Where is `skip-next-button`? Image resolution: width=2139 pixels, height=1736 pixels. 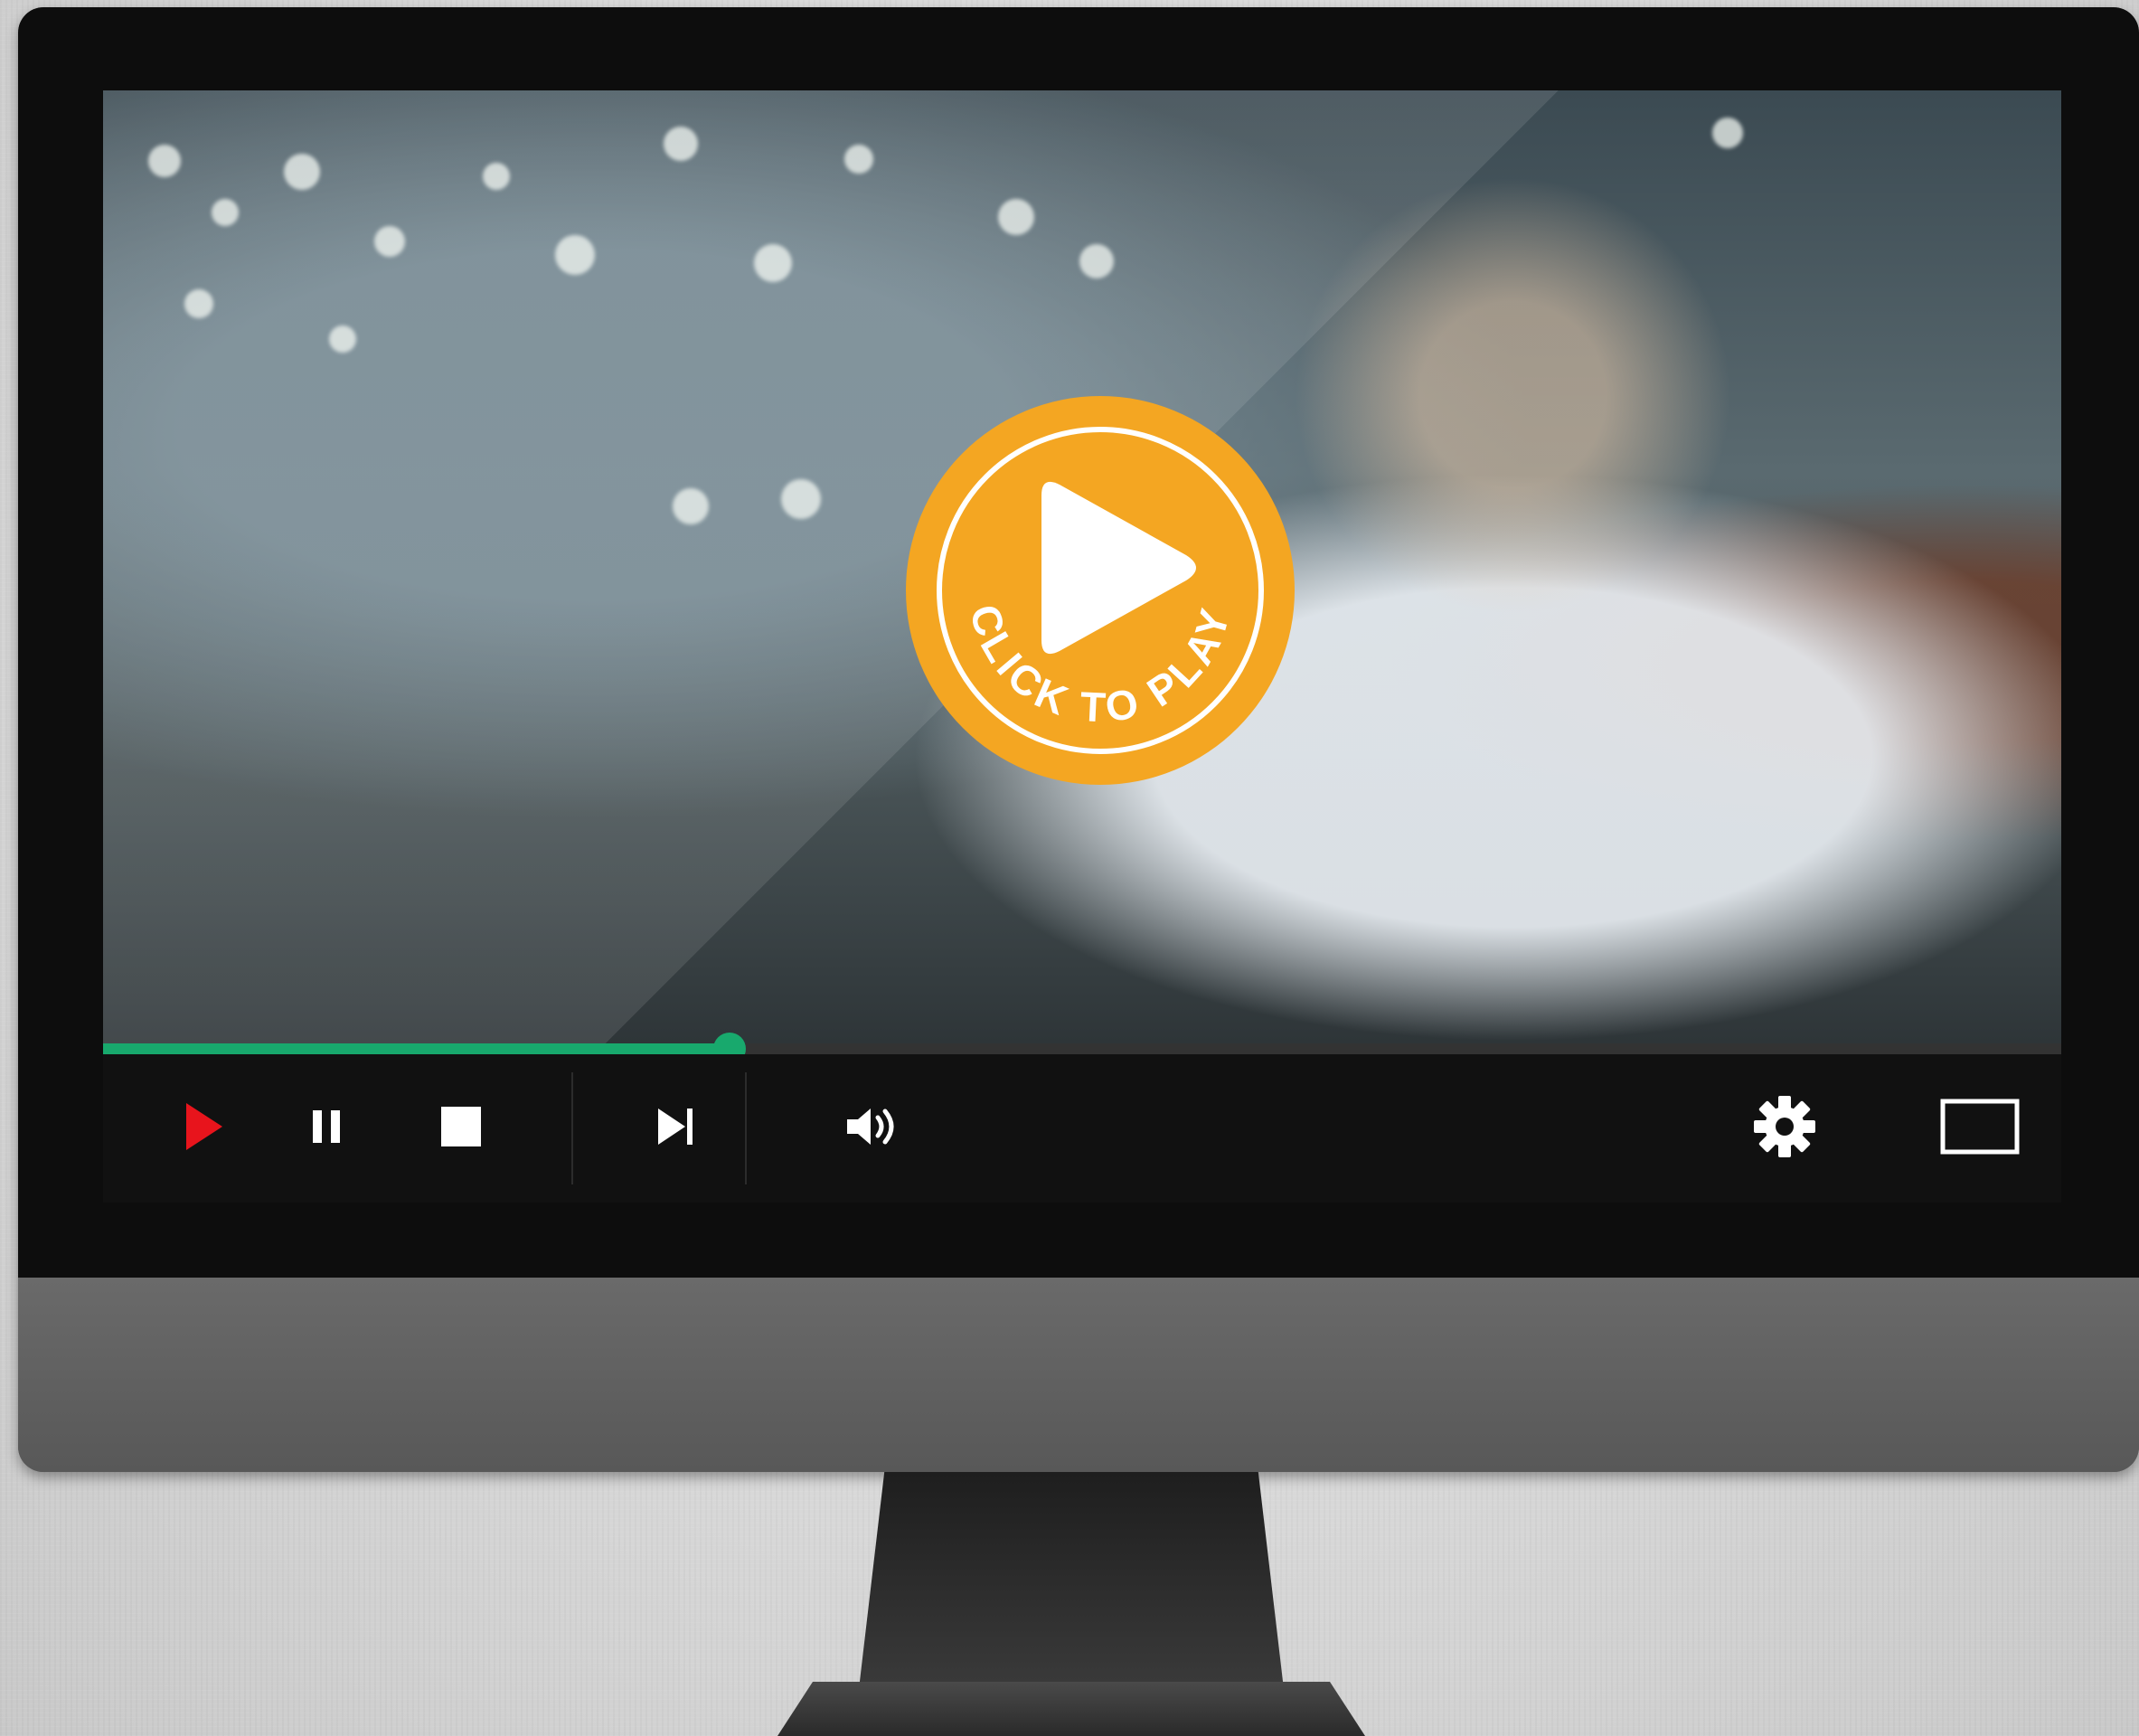 skip-next-button is located at coordinates (676, 1126).